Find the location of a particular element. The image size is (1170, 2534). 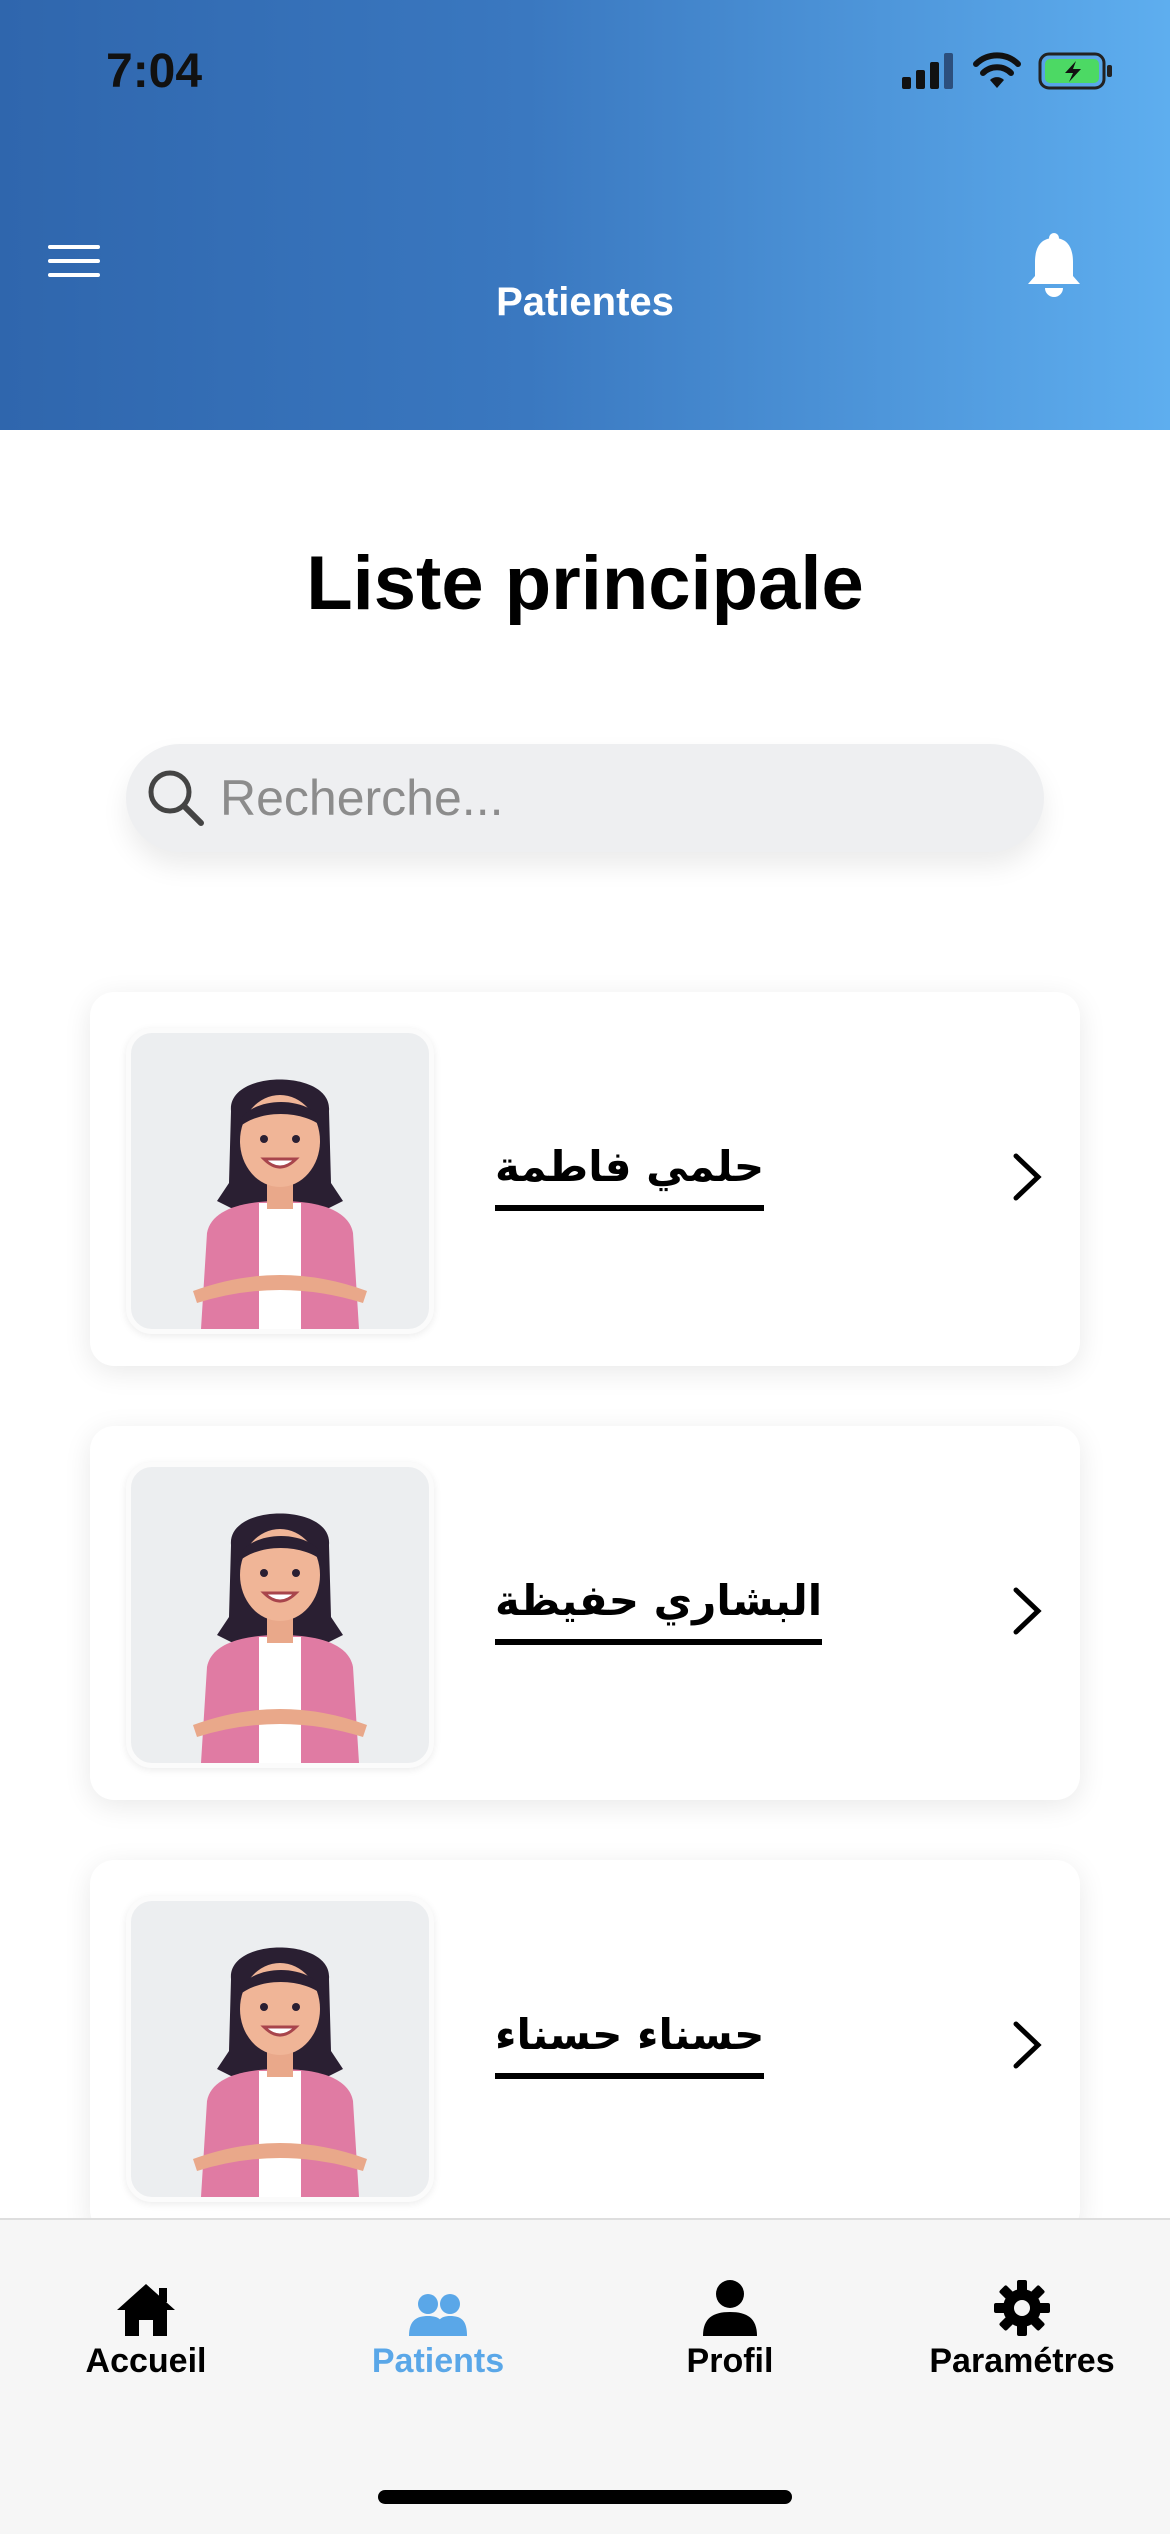

gear-icon is located at coordinates (1022, 2308).